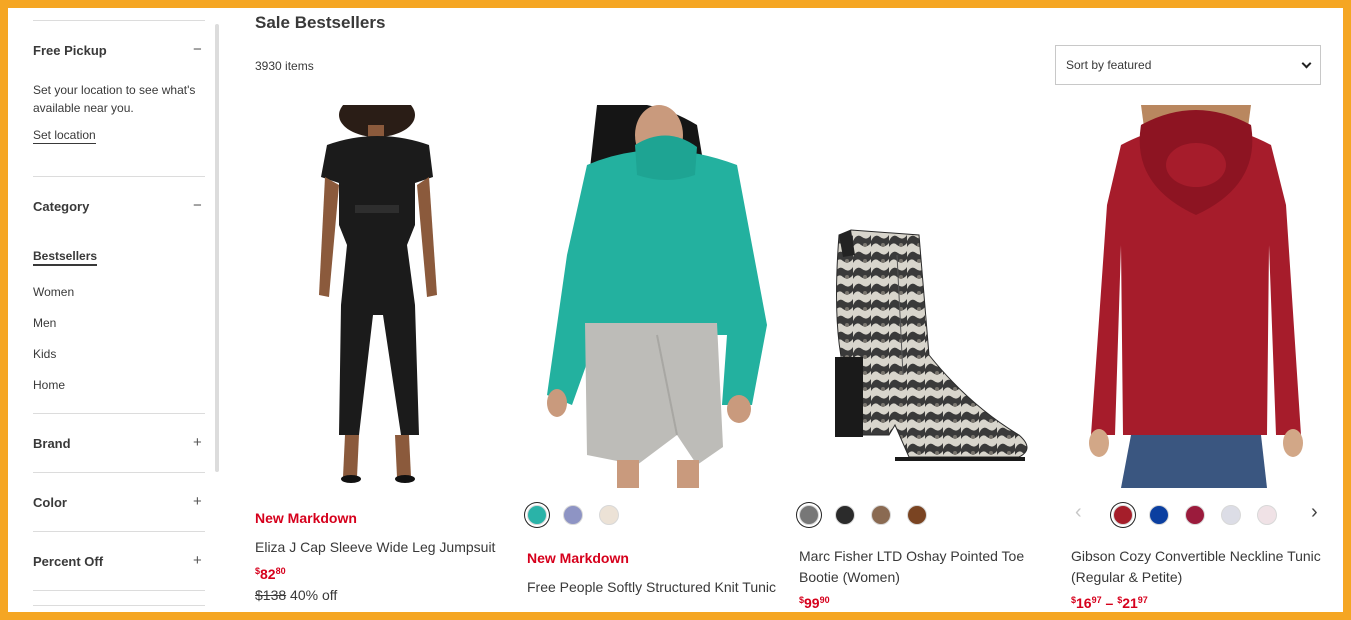  I want to click on jumpsuit-image, so click(380, 296).